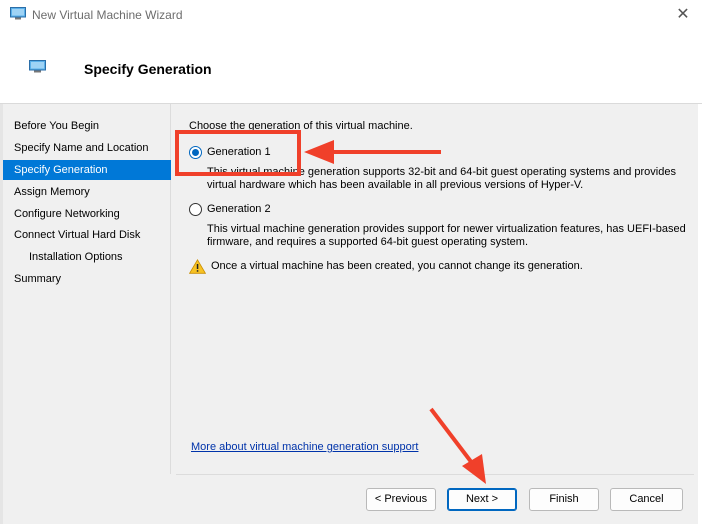 The height and width of the screenshot is (527, 702). Describe the element at coordinates (564, 499) in the screenshot. I see `finish-button: Finish` at that location.